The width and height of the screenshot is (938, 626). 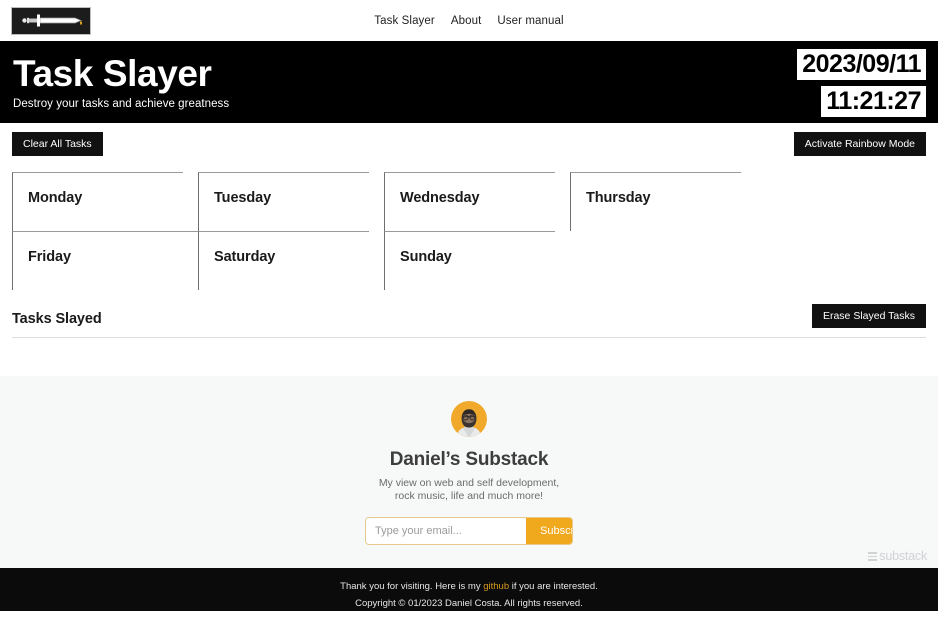 What do you see at coordinates (469, 483) in the screenshot?
I see `substack-description-line1: My view on web and self development,` at bounding box center [469, 483].